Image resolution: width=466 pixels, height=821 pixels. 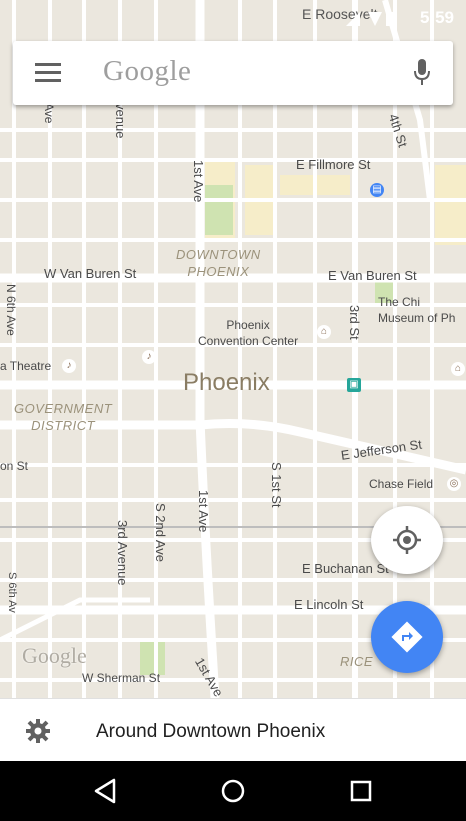 What do you see at coordinates (38, 731) in the screenshot?
I see `gear-icon` at bounding box center [38, 731].